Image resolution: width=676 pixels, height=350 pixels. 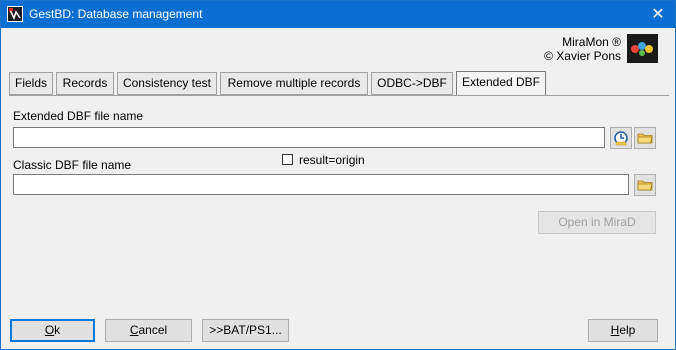 I want to click on cancel-rest: ancel, so click(x=153, y=330).